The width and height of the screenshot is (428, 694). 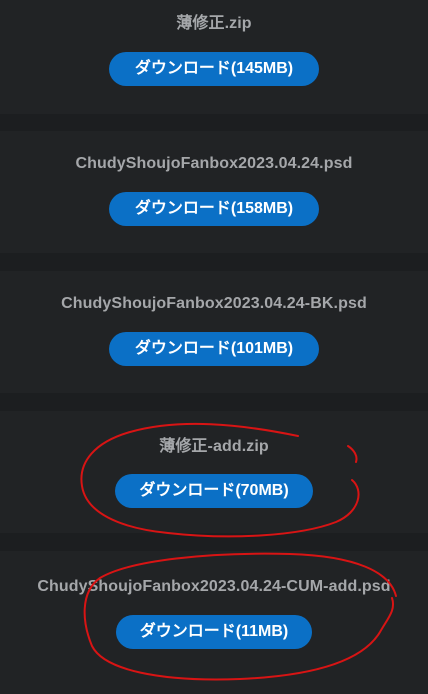 I want to click on download-button: ダウンロード(11MB), so click(x=214, y=632).